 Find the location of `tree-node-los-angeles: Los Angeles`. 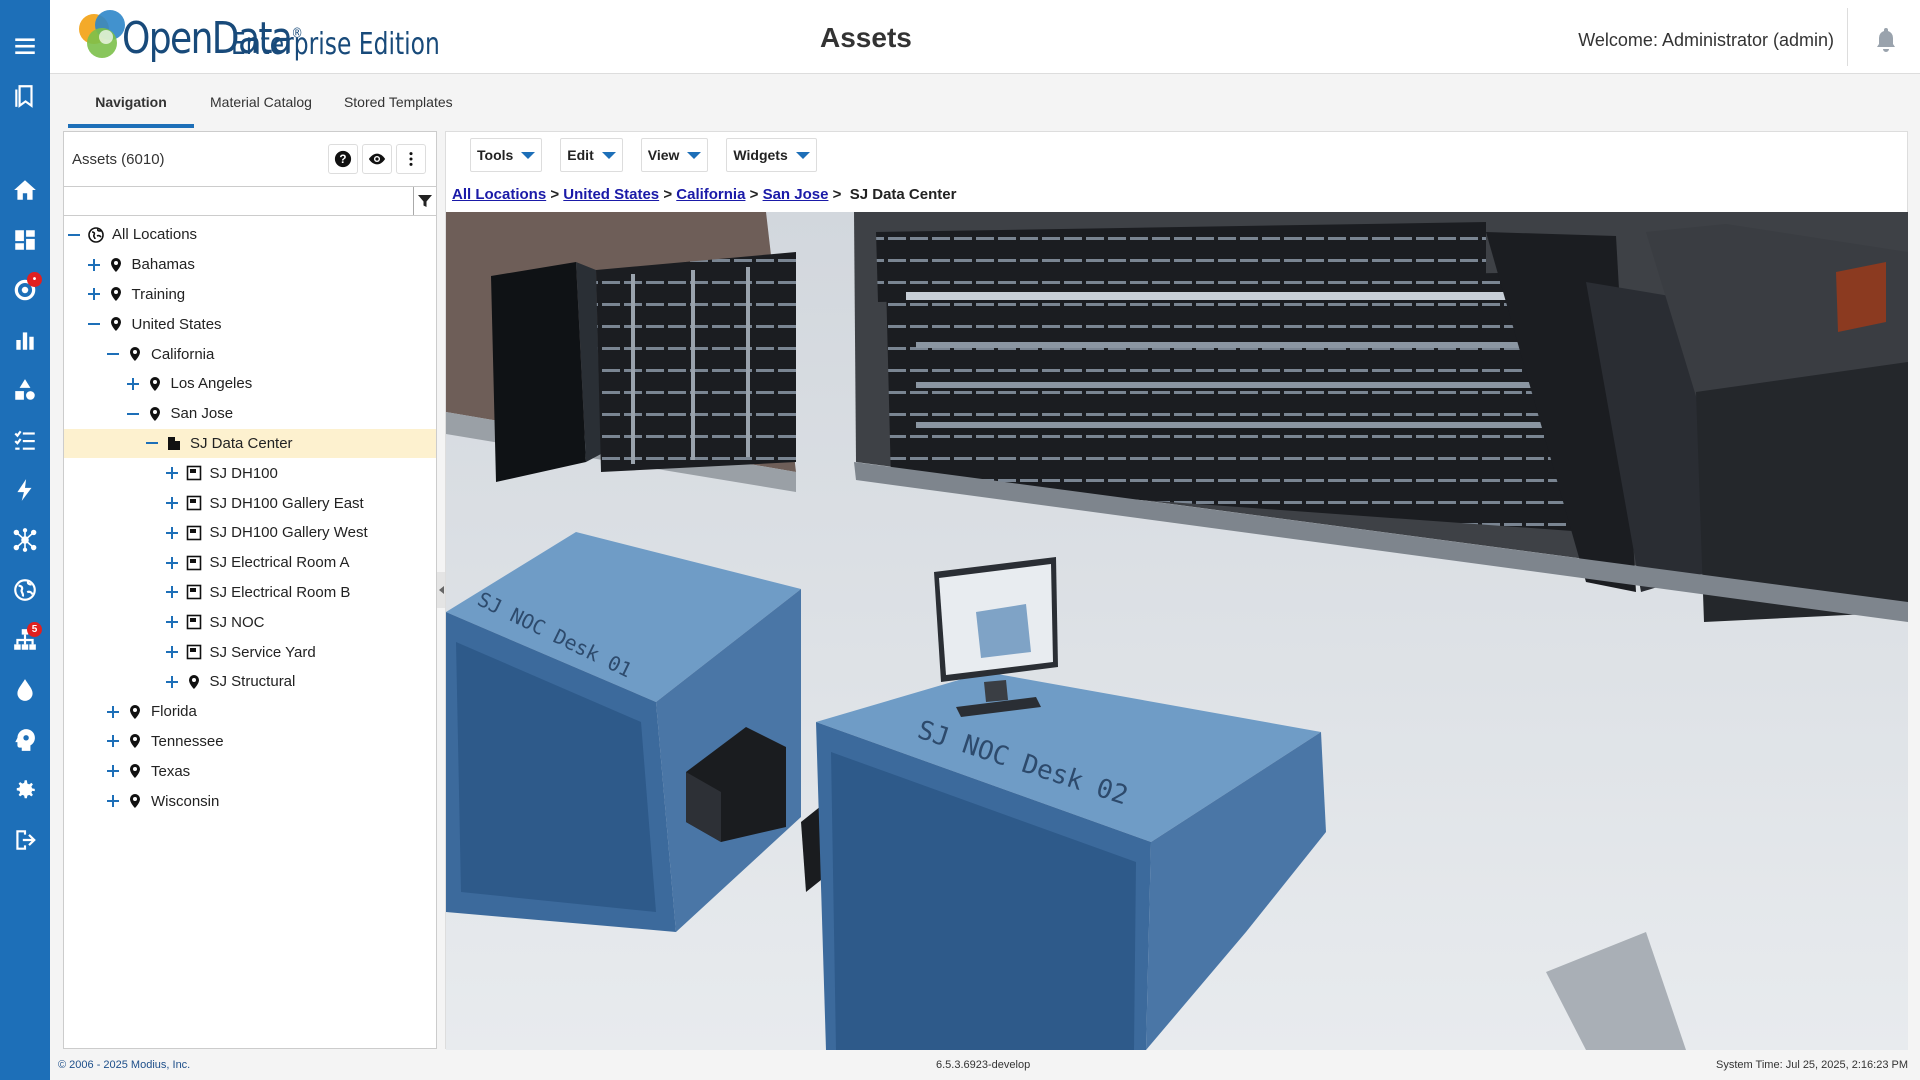

tree-node-los-angeles: Los Angeles is located at coordinates (250, 384).